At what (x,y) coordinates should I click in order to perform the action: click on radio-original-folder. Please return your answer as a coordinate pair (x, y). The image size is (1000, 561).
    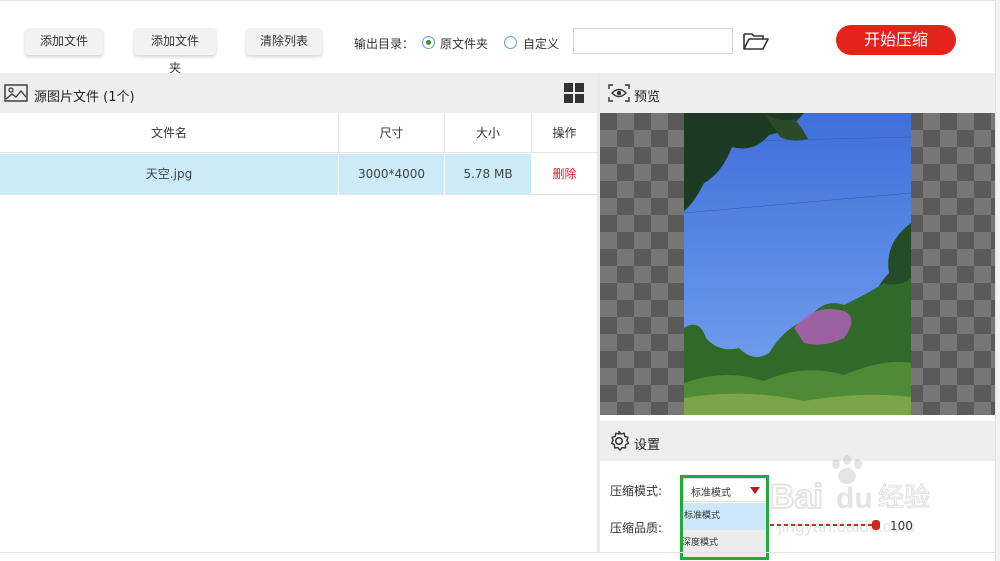
    Looking at the image, I should click on (428, 42).